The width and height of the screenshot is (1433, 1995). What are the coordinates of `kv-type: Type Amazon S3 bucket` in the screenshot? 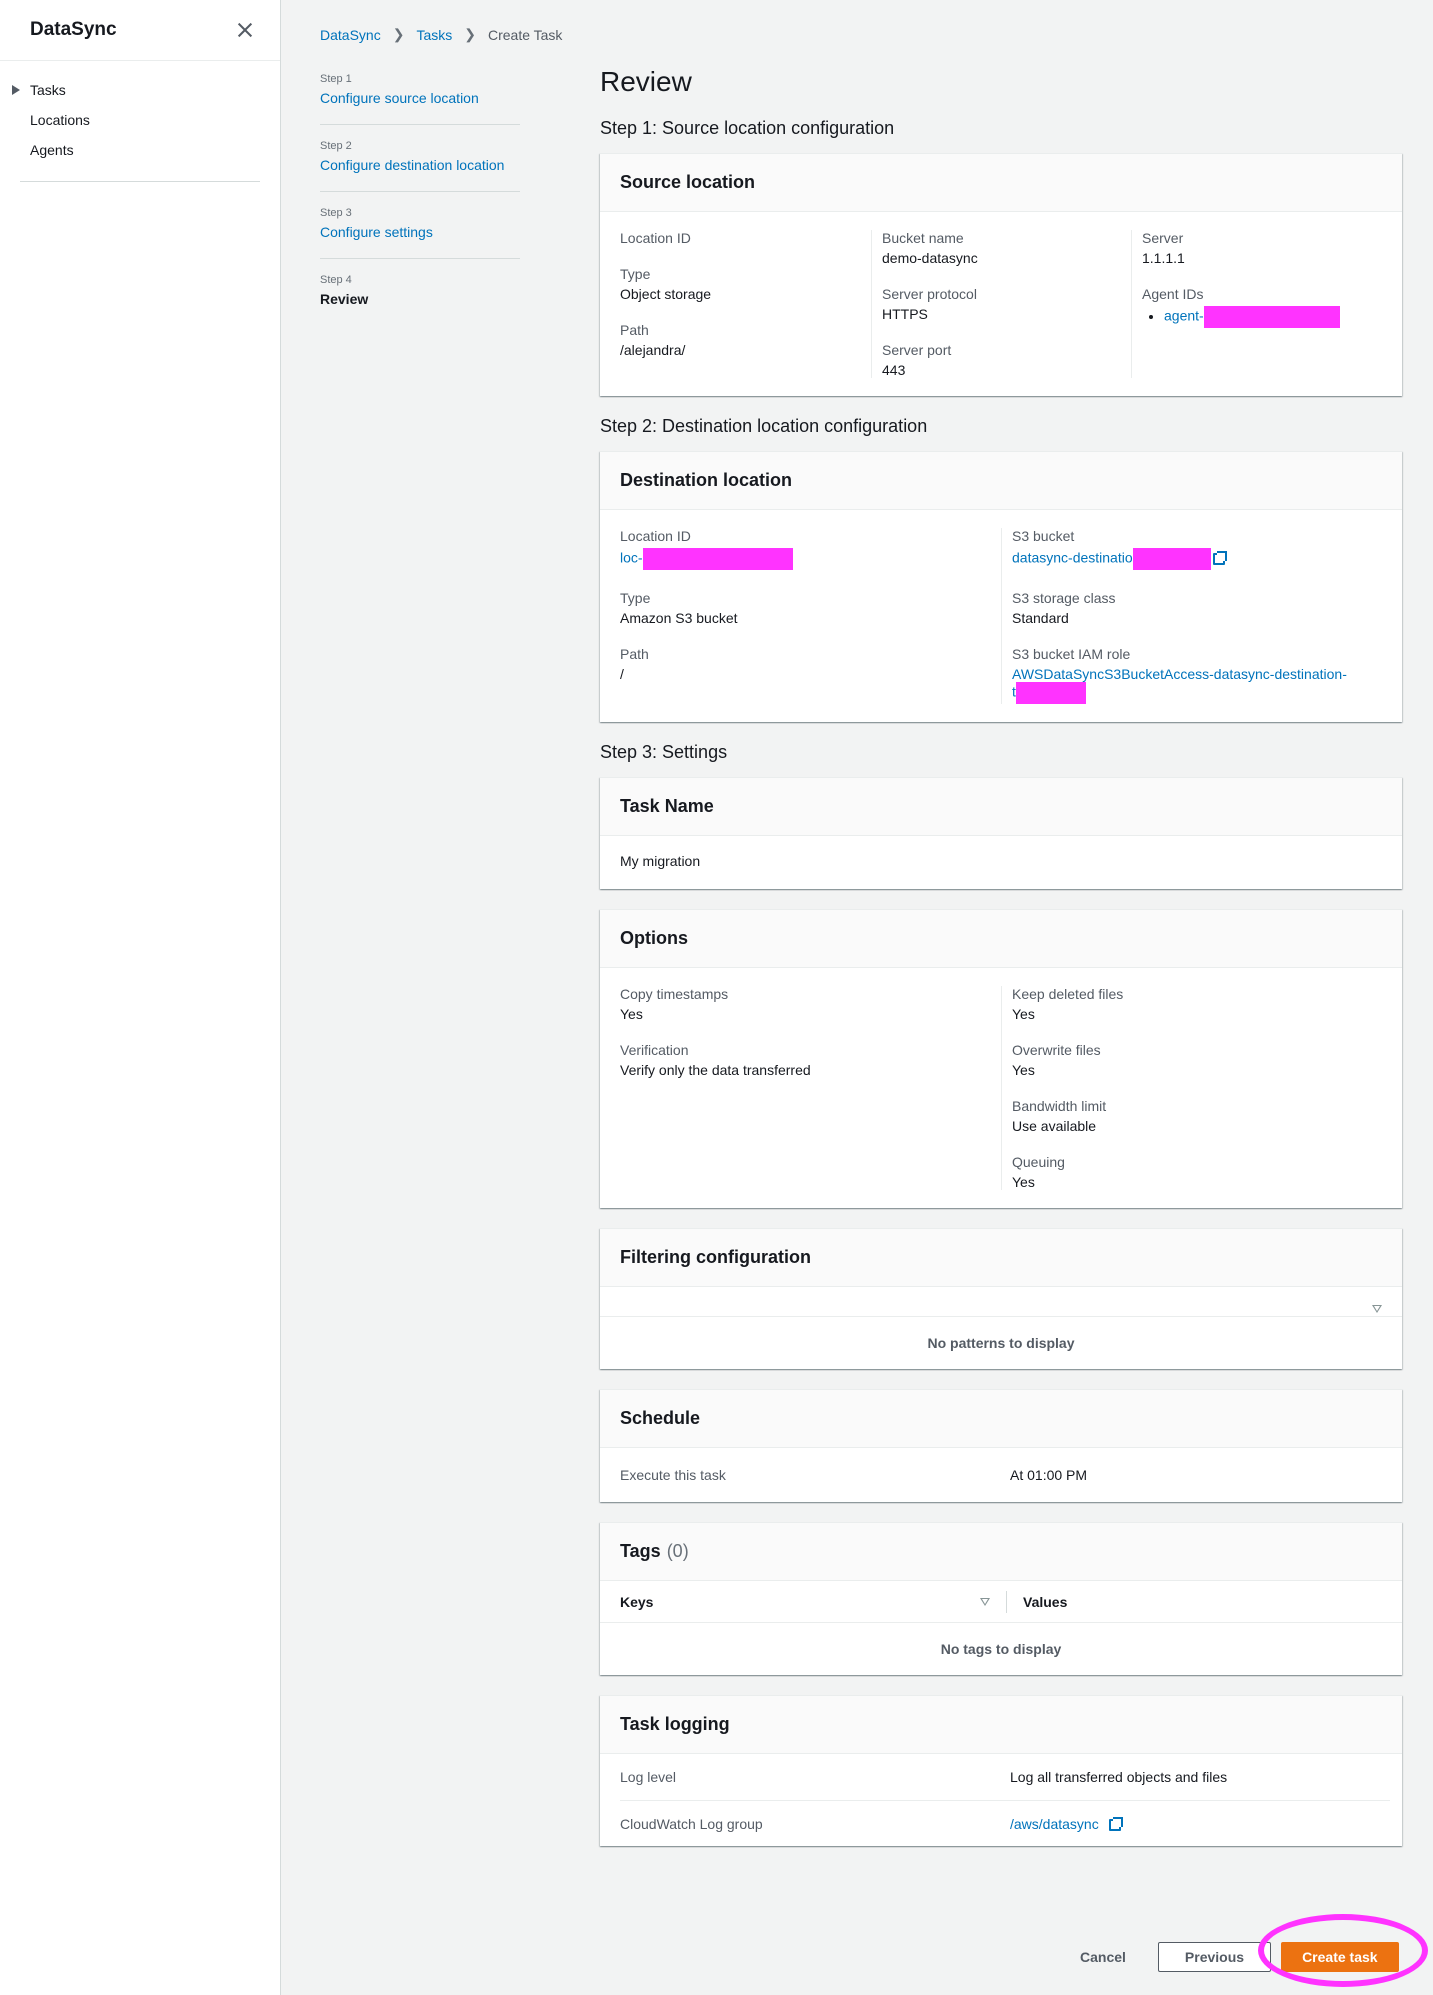 It's located at (679, 608).